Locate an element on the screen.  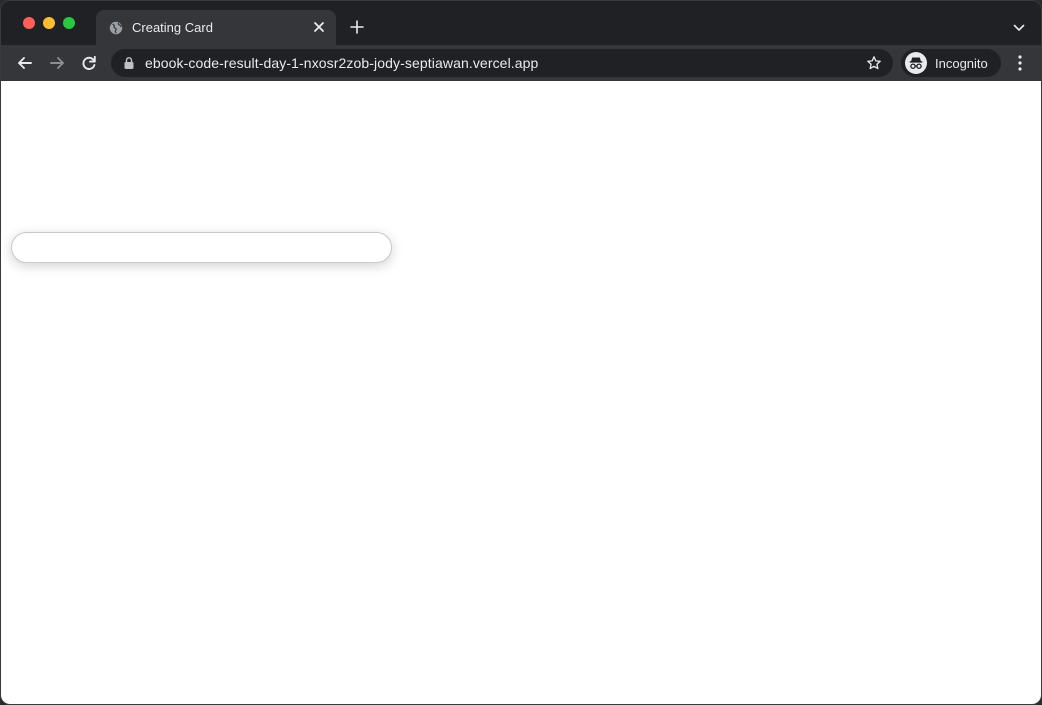
back-arrow-icon is located at coordinates (25, 63).